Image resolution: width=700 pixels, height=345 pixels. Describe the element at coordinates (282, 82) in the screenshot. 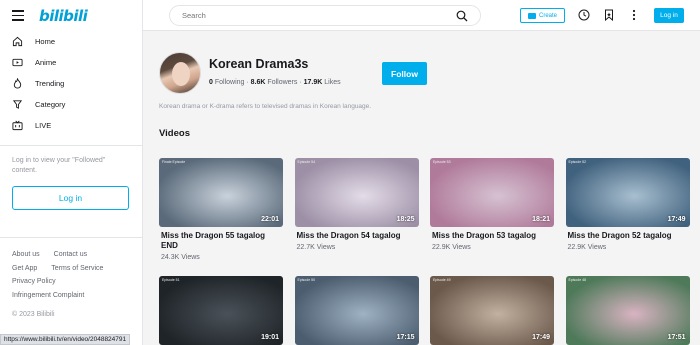

I see `followers-label: Followers` at that location.